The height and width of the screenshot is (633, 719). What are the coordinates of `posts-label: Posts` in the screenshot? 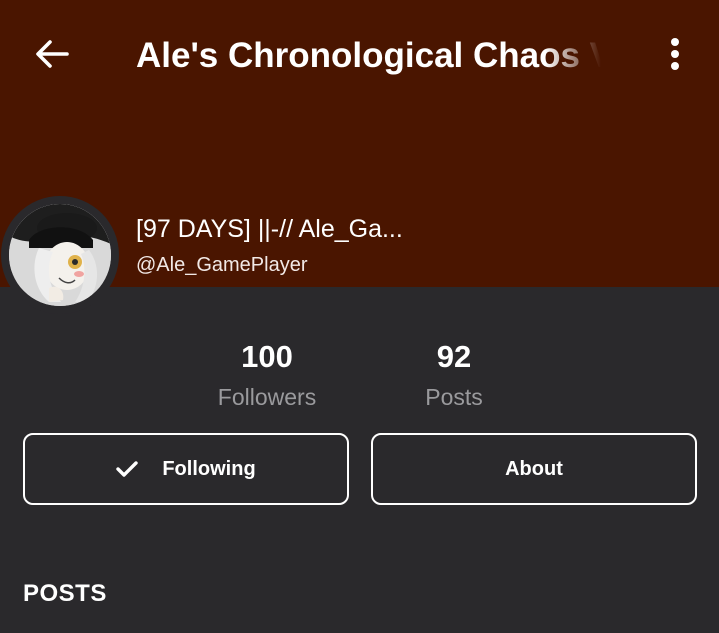 It's located at (454, 397).